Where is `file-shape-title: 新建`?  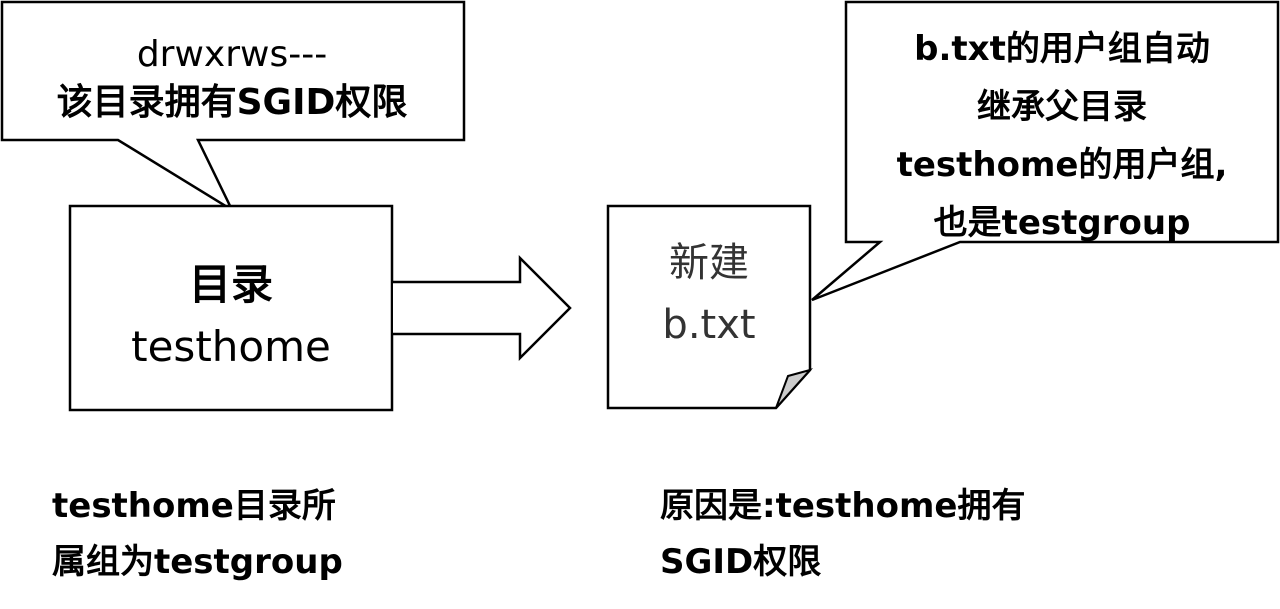 file-shape-title: 新建 is located at coordinates (709, 263).